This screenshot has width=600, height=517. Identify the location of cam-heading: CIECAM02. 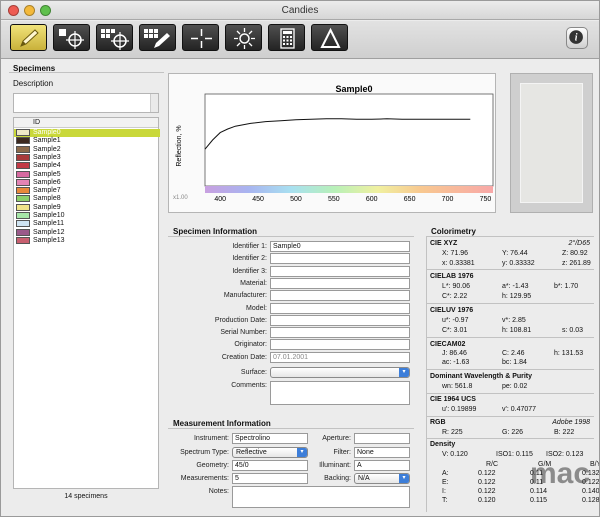
(448, 344).